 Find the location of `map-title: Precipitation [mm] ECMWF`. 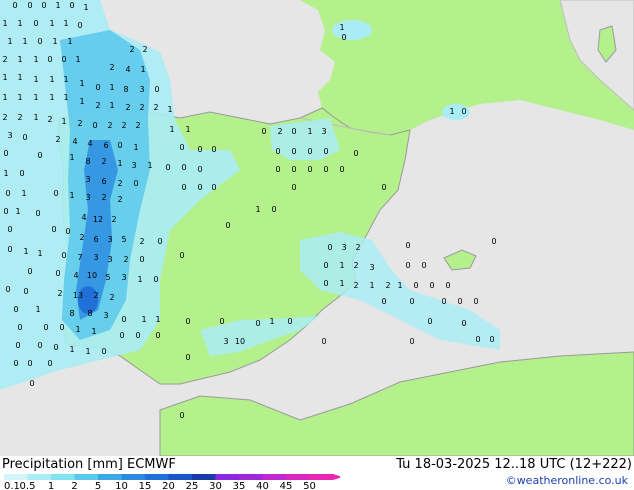

map-title: Precipitation [mm] ECMWF is located at coordinates (89, 464).